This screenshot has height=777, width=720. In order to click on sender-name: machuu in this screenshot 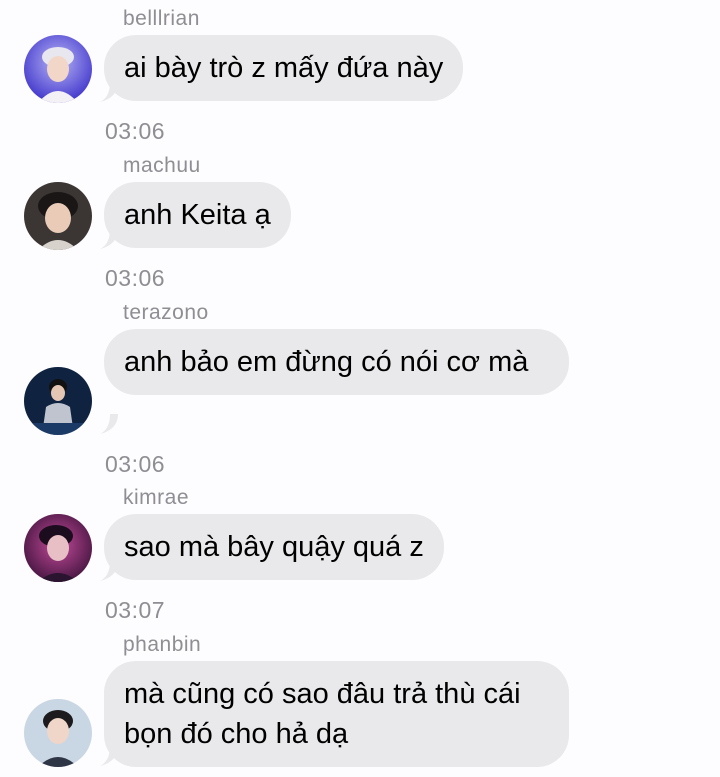, I will do `click(162, 165)`.